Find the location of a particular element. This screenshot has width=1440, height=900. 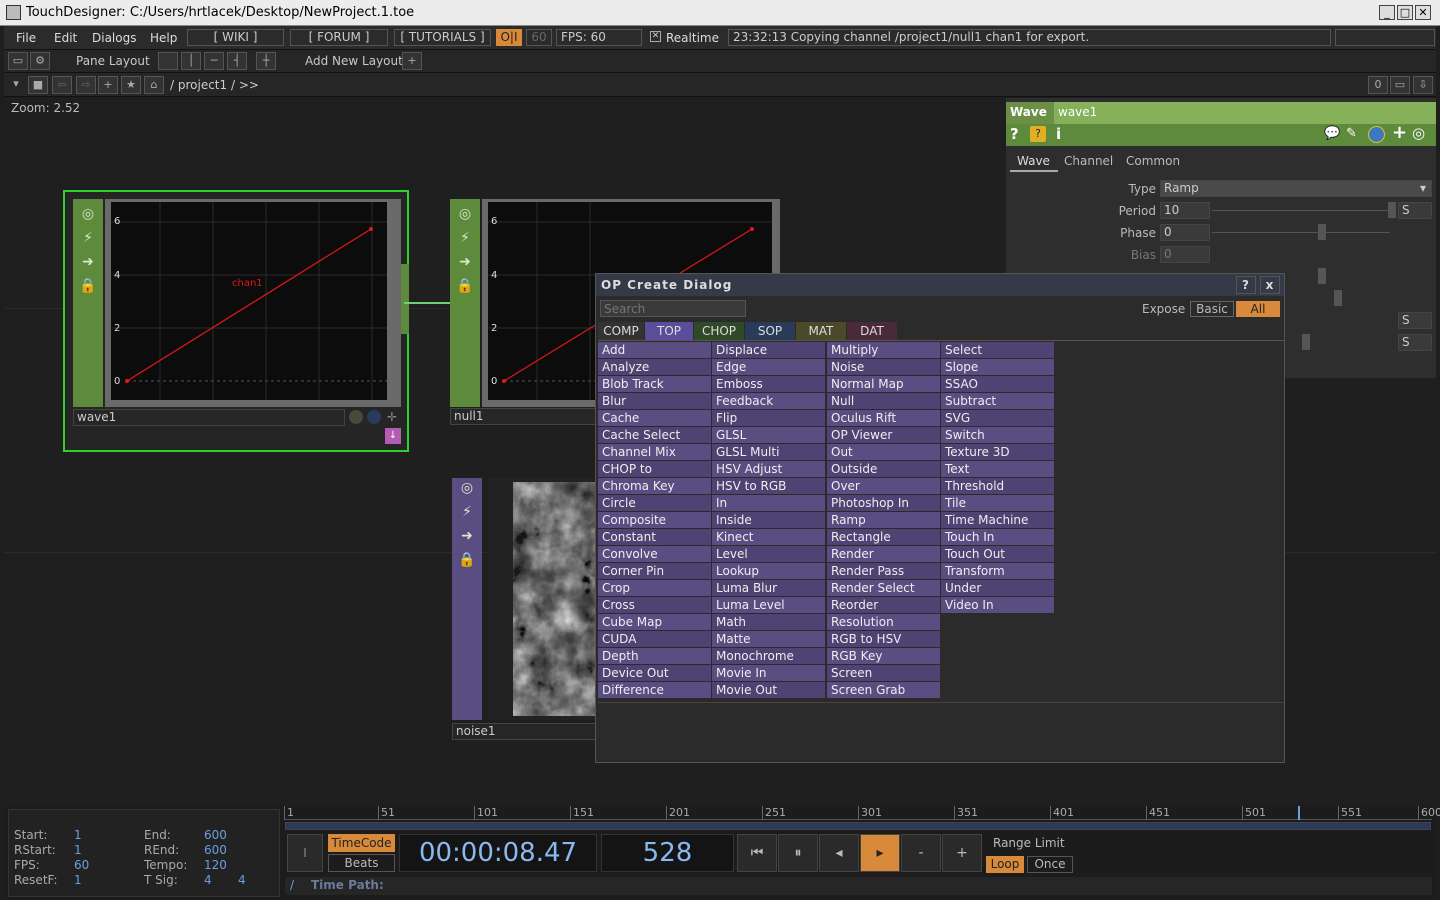

view-icon: ▭ is located at coordinates (18, 61).